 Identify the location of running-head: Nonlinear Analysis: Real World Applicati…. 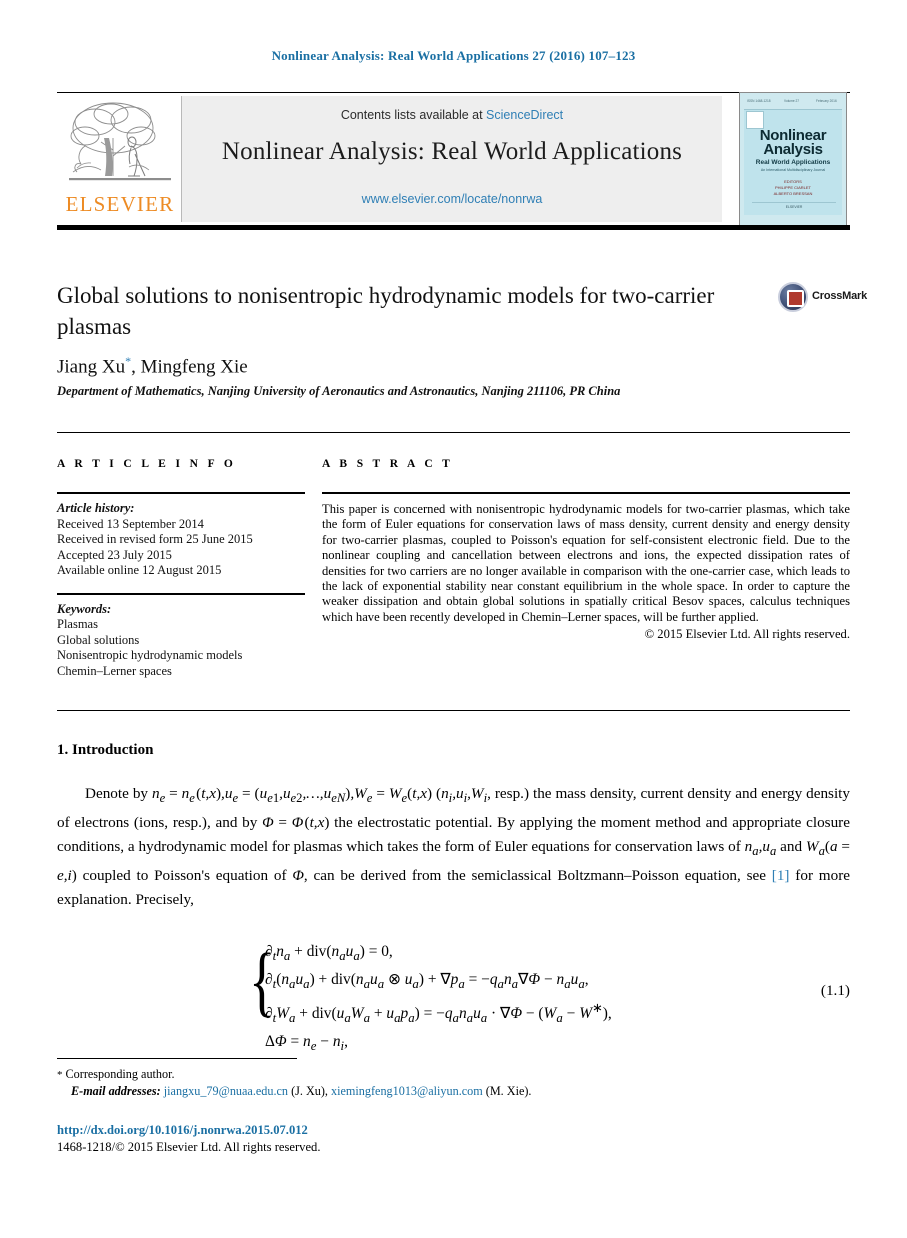
(453, 55).